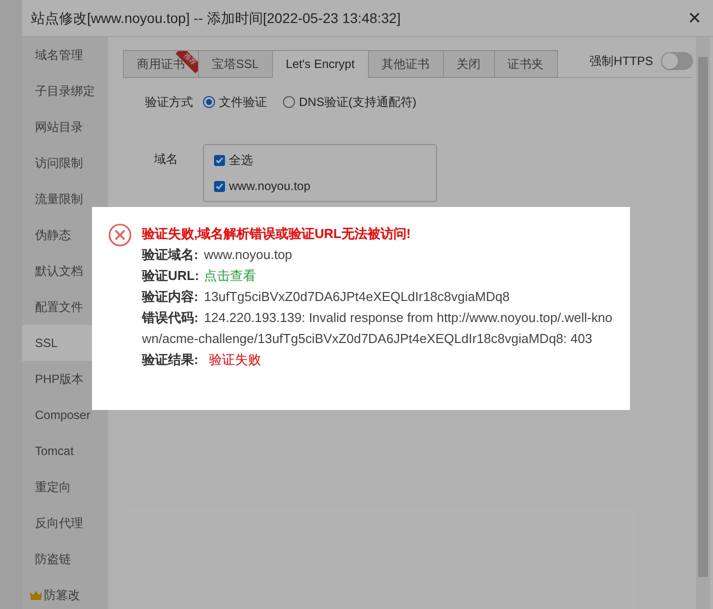 Image resolution: width=713 pixels, height=609 pixels. What do you see at coordinates (677, 61) in the screenshot?
I see `force-https-toggle` at bounding box center [677, 61].